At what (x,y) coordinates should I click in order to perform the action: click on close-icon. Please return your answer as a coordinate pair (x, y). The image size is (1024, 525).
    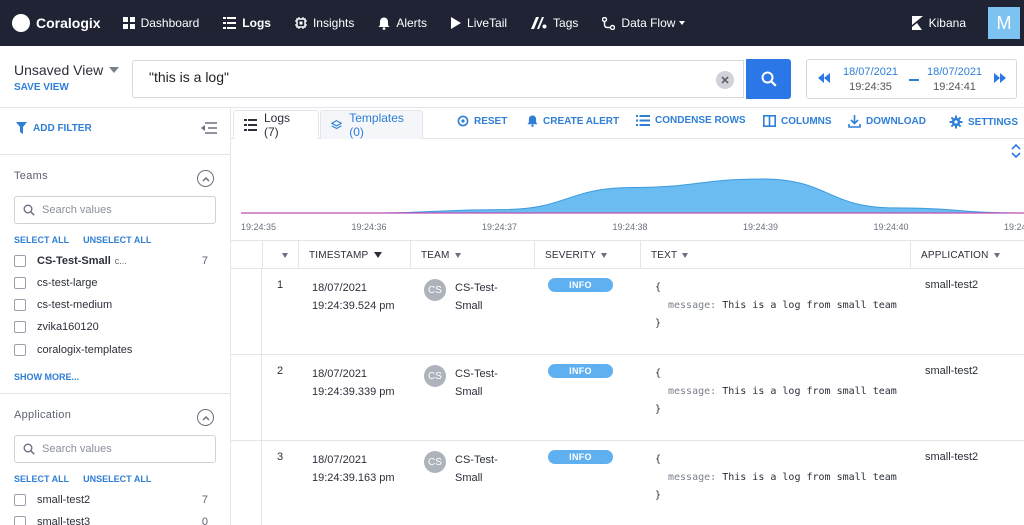
    Looking at the image, I should click on (725, 80).